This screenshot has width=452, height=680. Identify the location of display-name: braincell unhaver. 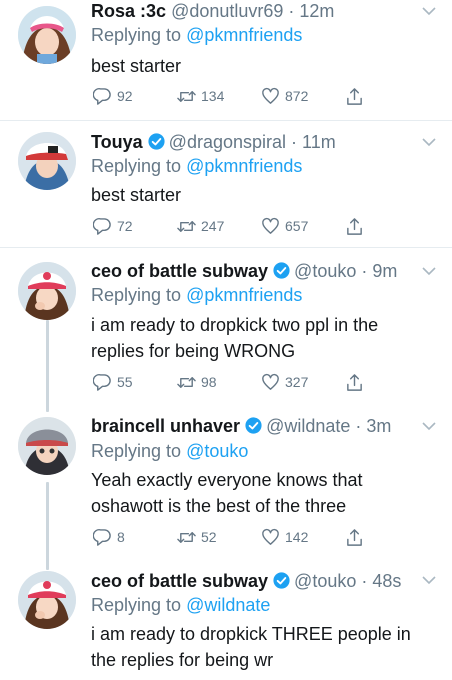
(165, 426).